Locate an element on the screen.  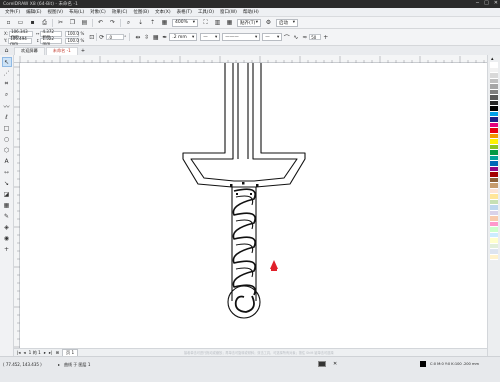
menu-layout: 布局(L) is located at coordinates (76, 12).